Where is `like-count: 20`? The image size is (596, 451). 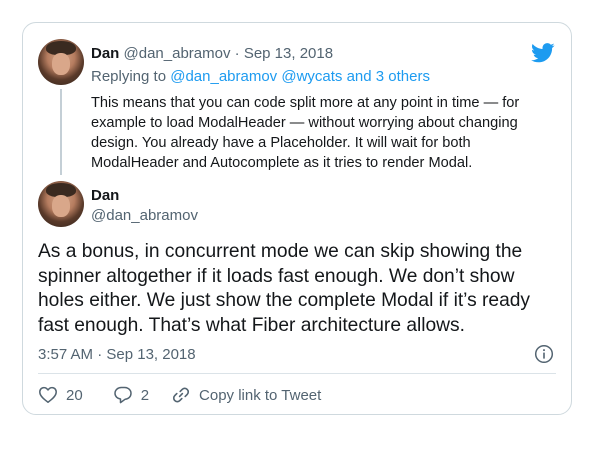 like-count: 20 is located at coordinates (74, 395).